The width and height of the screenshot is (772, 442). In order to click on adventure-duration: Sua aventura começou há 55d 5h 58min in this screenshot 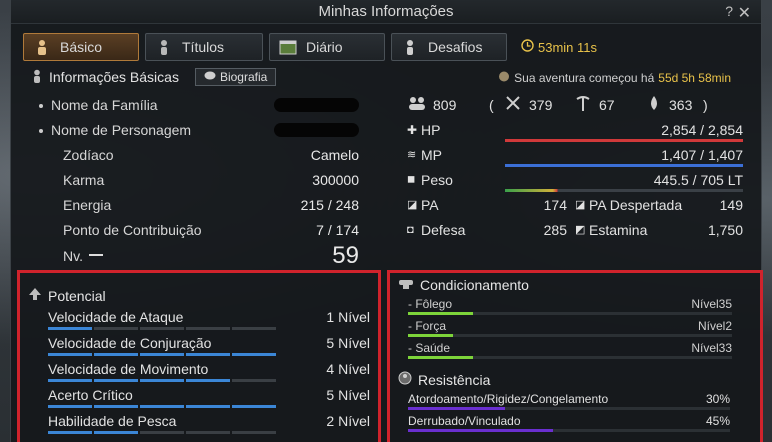, I will do `click(614, 77)`.